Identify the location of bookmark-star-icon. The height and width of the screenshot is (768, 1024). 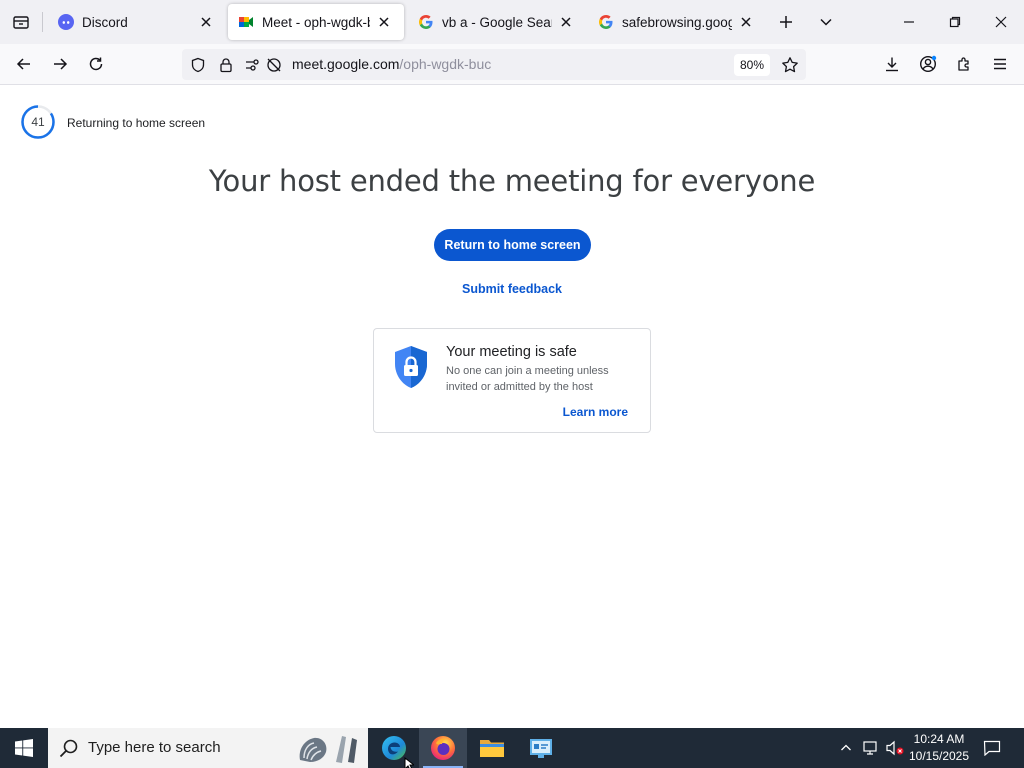
(790, 65).